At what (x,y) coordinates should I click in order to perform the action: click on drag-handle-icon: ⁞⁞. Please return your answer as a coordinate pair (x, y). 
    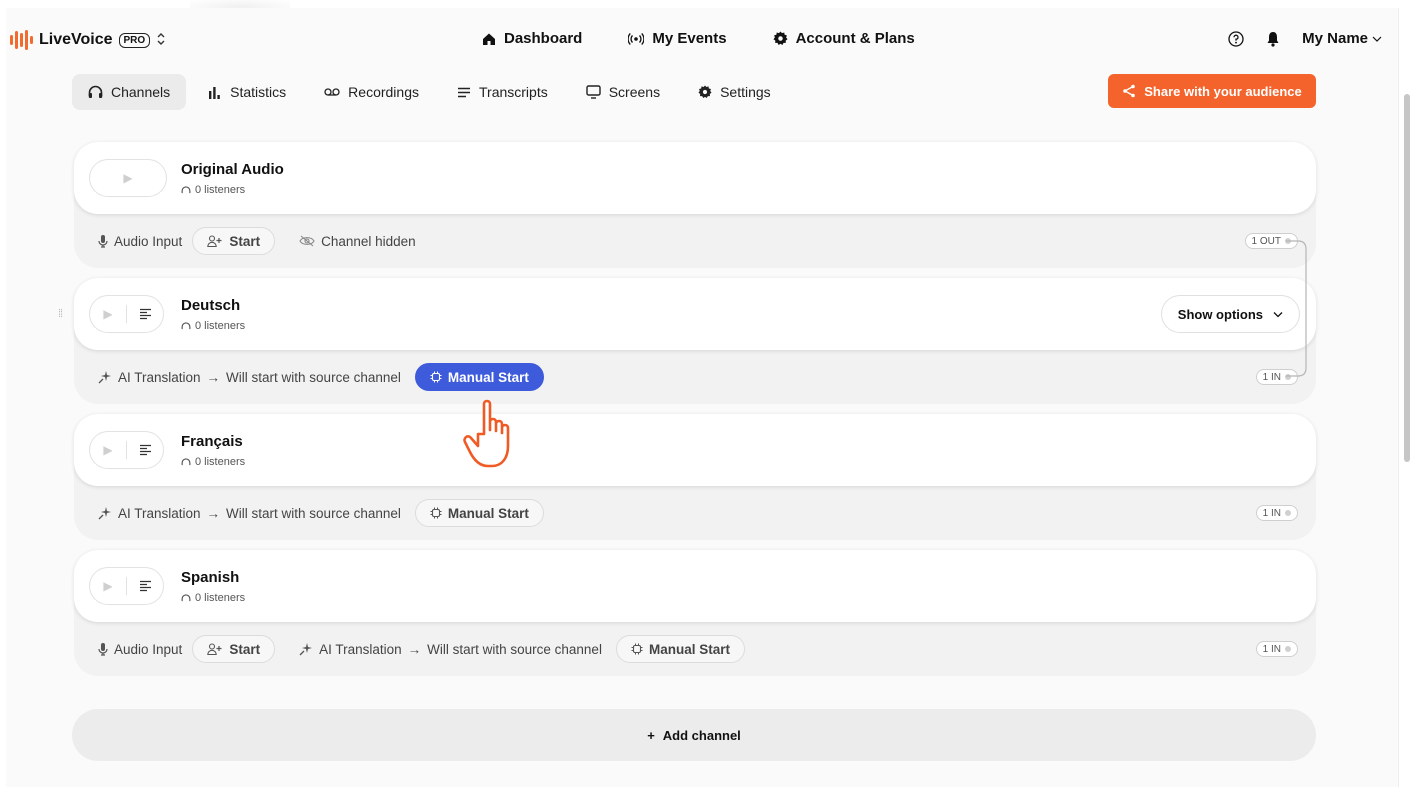
    Looking at the image, I should click on (60, 314).